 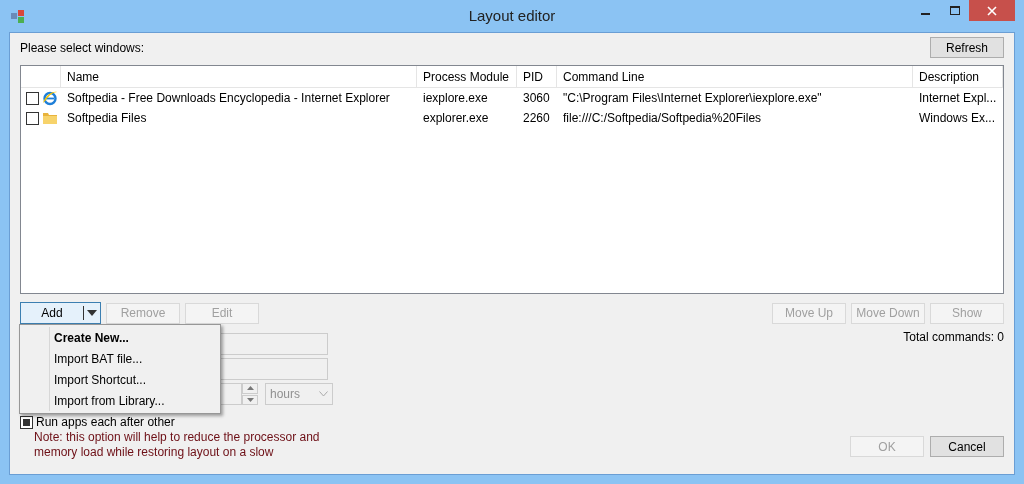 What do you see at coordinates (82, 47) in the screenshot?
I see `prompt-label: Please select windows:` at bounding box center [82, 47].